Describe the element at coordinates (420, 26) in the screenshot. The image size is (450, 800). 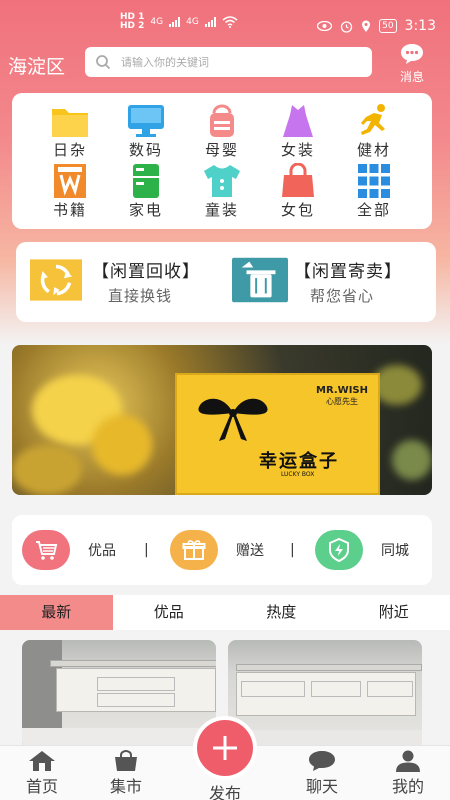
I see `clock: 3:13` at that location.